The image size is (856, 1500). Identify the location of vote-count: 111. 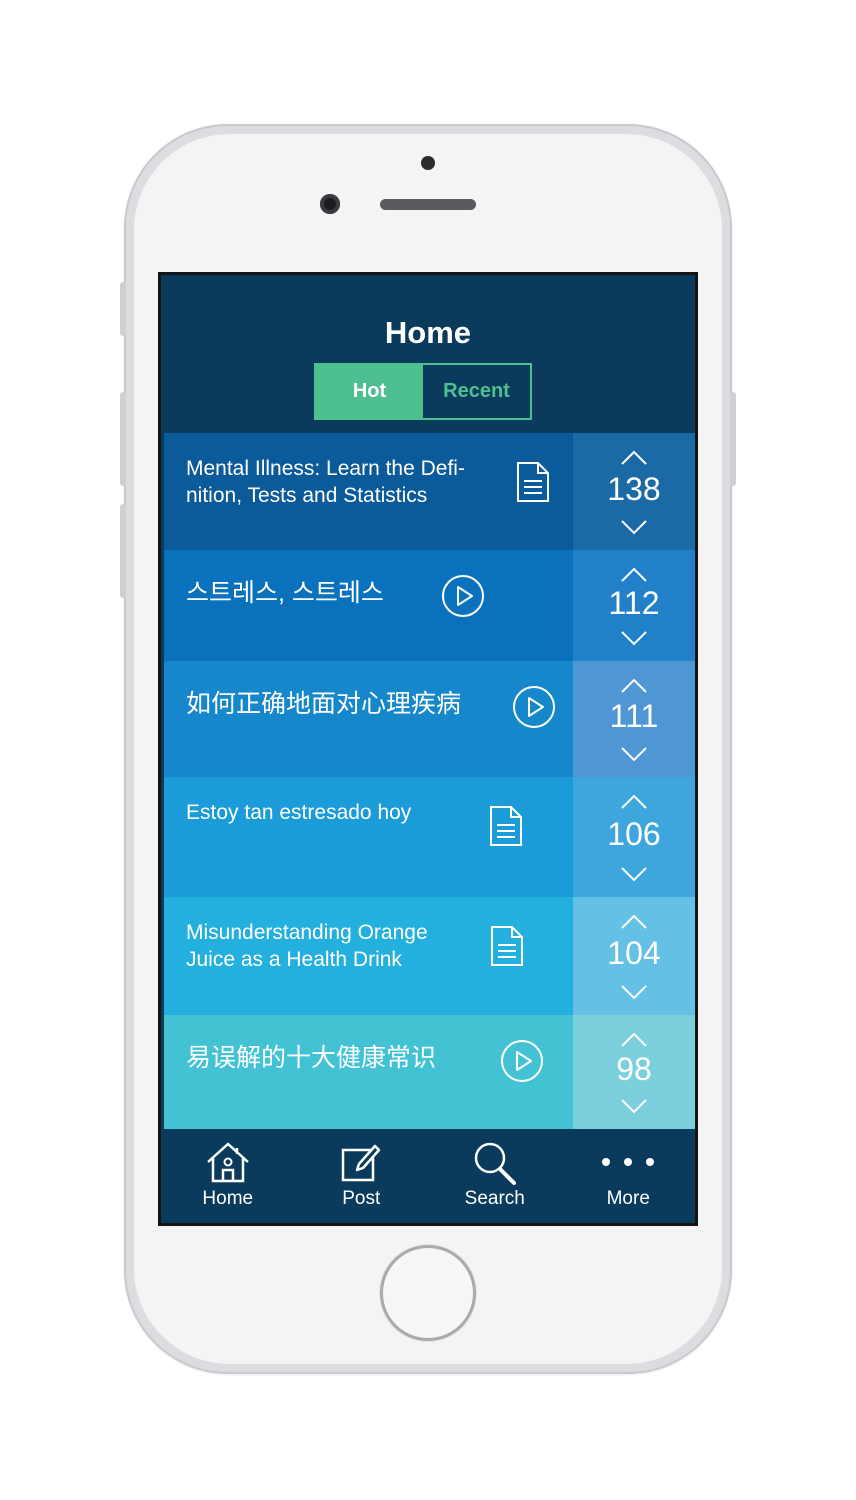
(634, 716).